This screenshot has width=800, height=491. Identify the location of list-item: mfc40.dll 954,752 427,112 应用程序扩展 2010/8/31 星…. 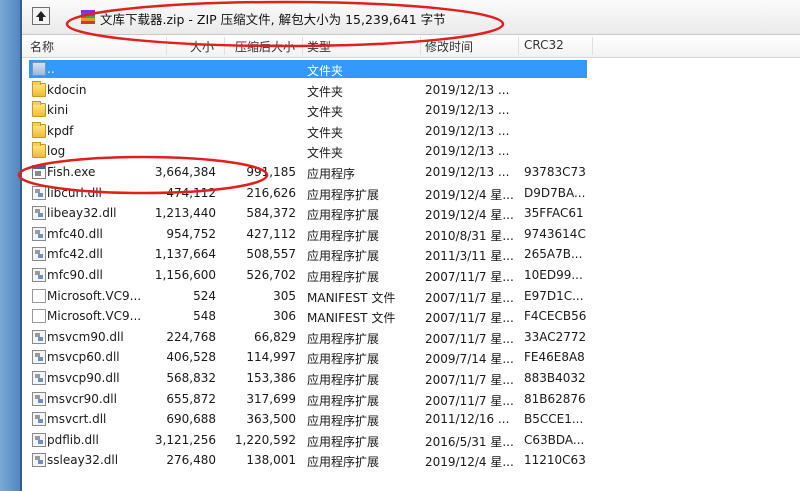
(411, 234).